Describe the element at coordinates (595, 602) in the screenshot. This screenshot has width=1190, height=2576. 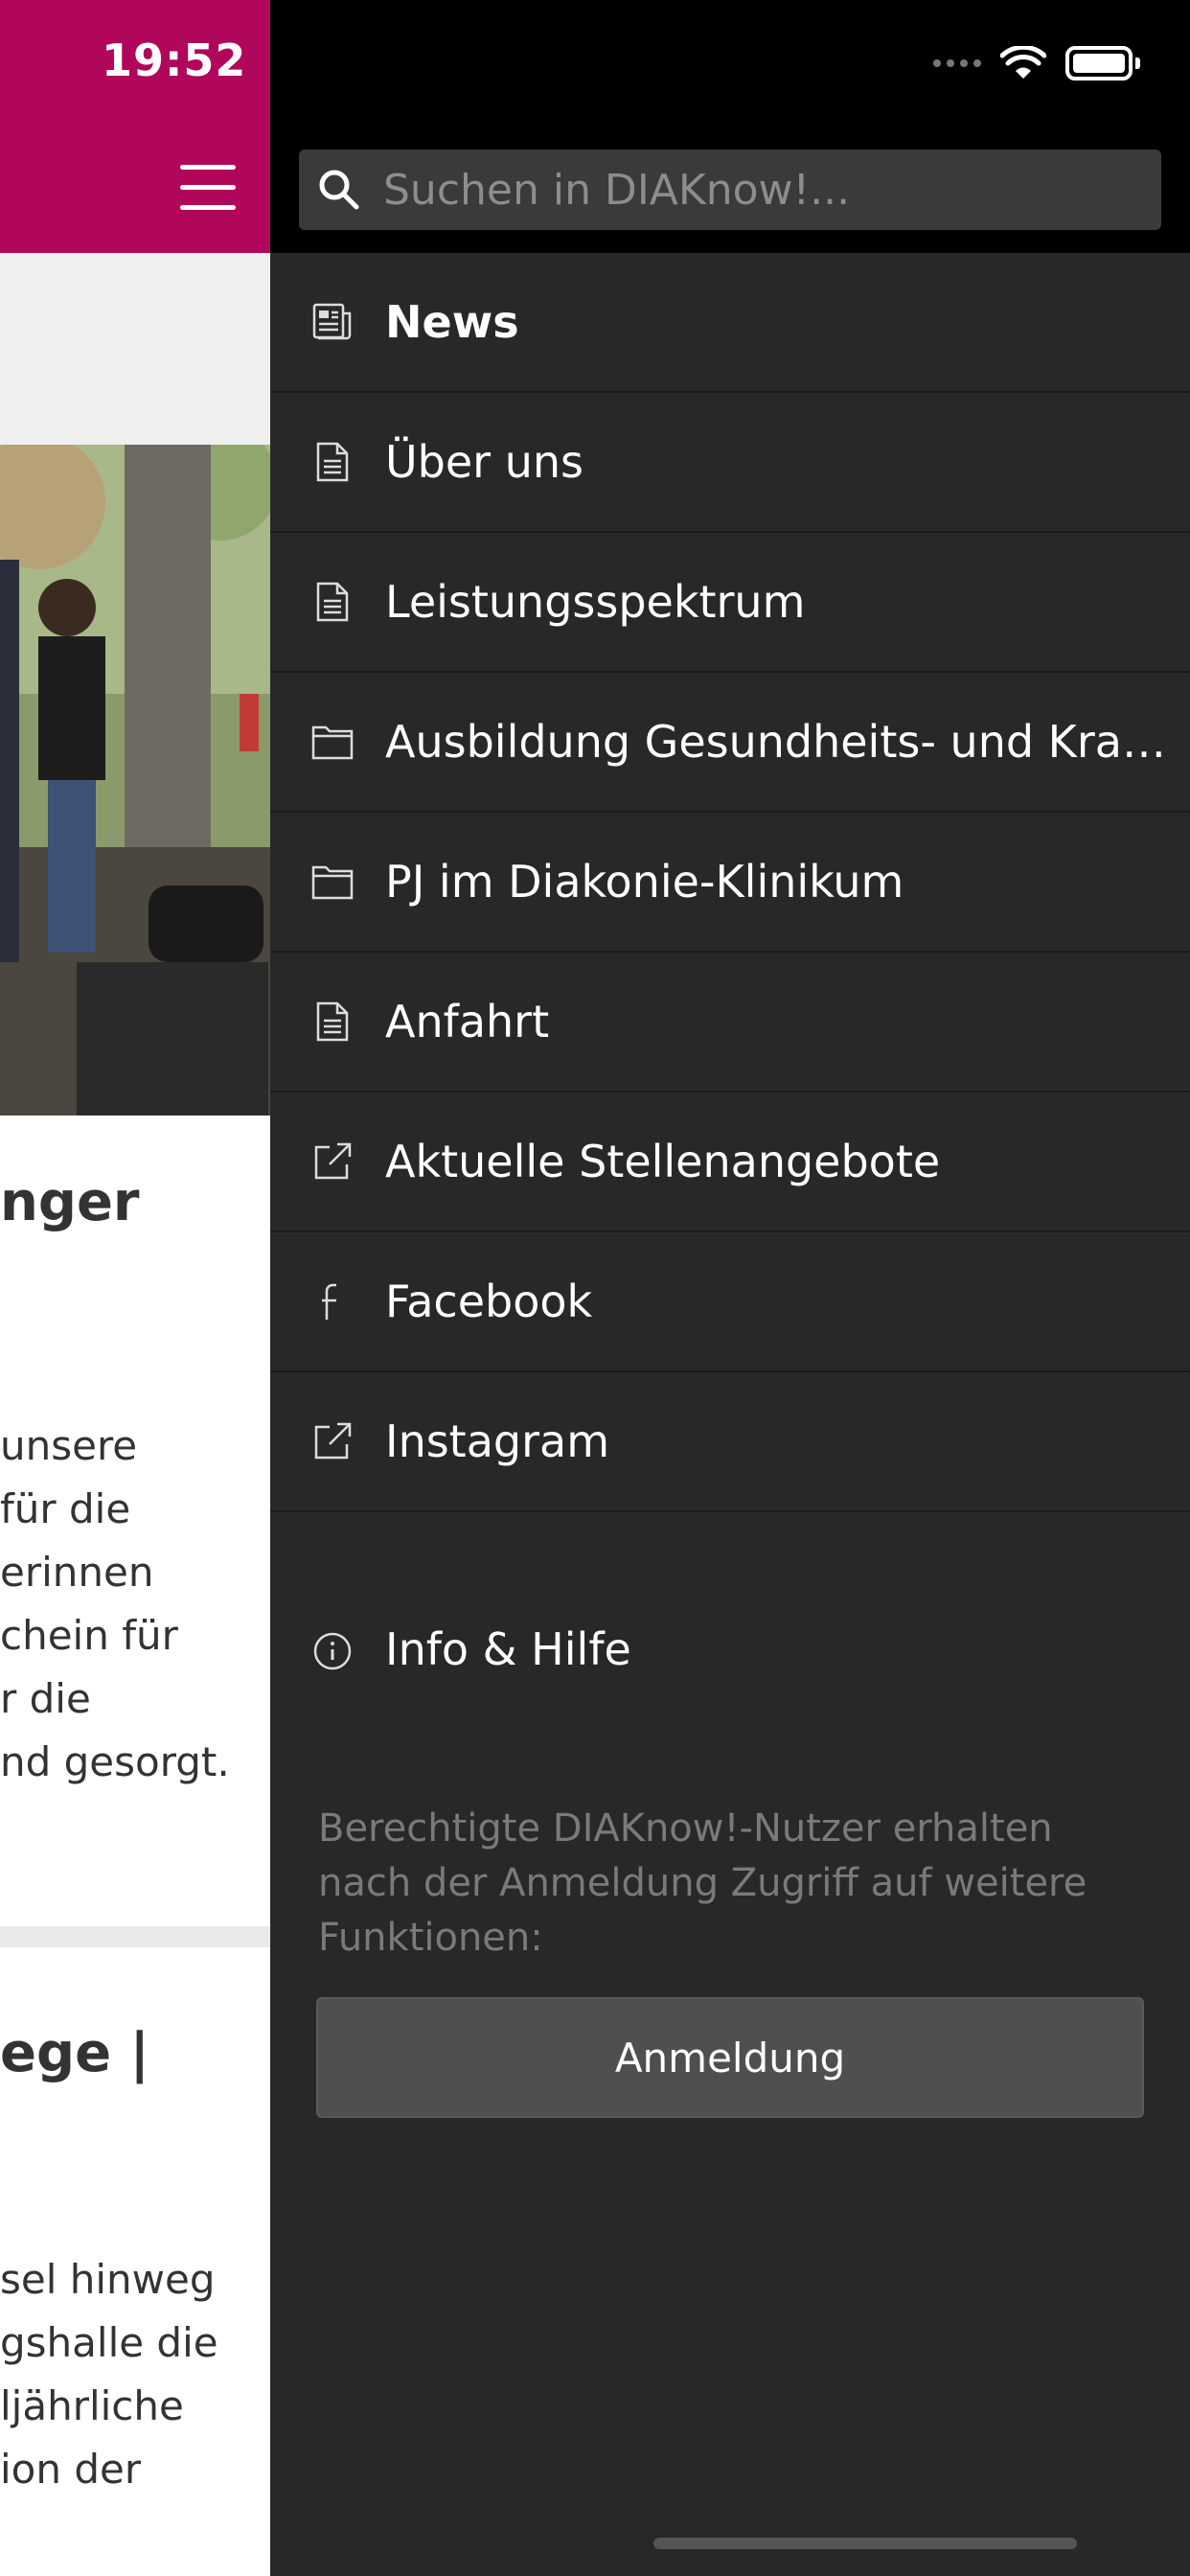
I see `menu-item-label: Leistungsspektrum` at that location.